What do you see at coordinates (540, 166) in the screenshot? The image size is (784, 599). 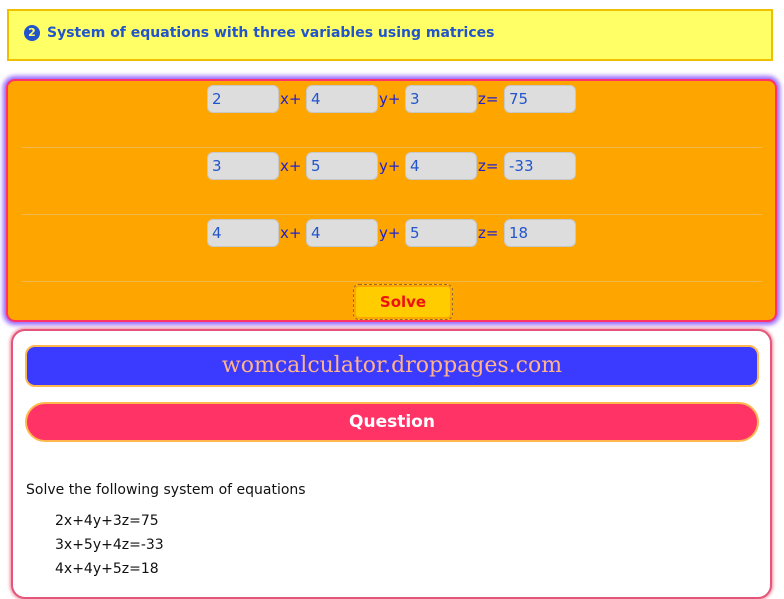 I see `equation-2-constant` at bounding box center [540, 166].